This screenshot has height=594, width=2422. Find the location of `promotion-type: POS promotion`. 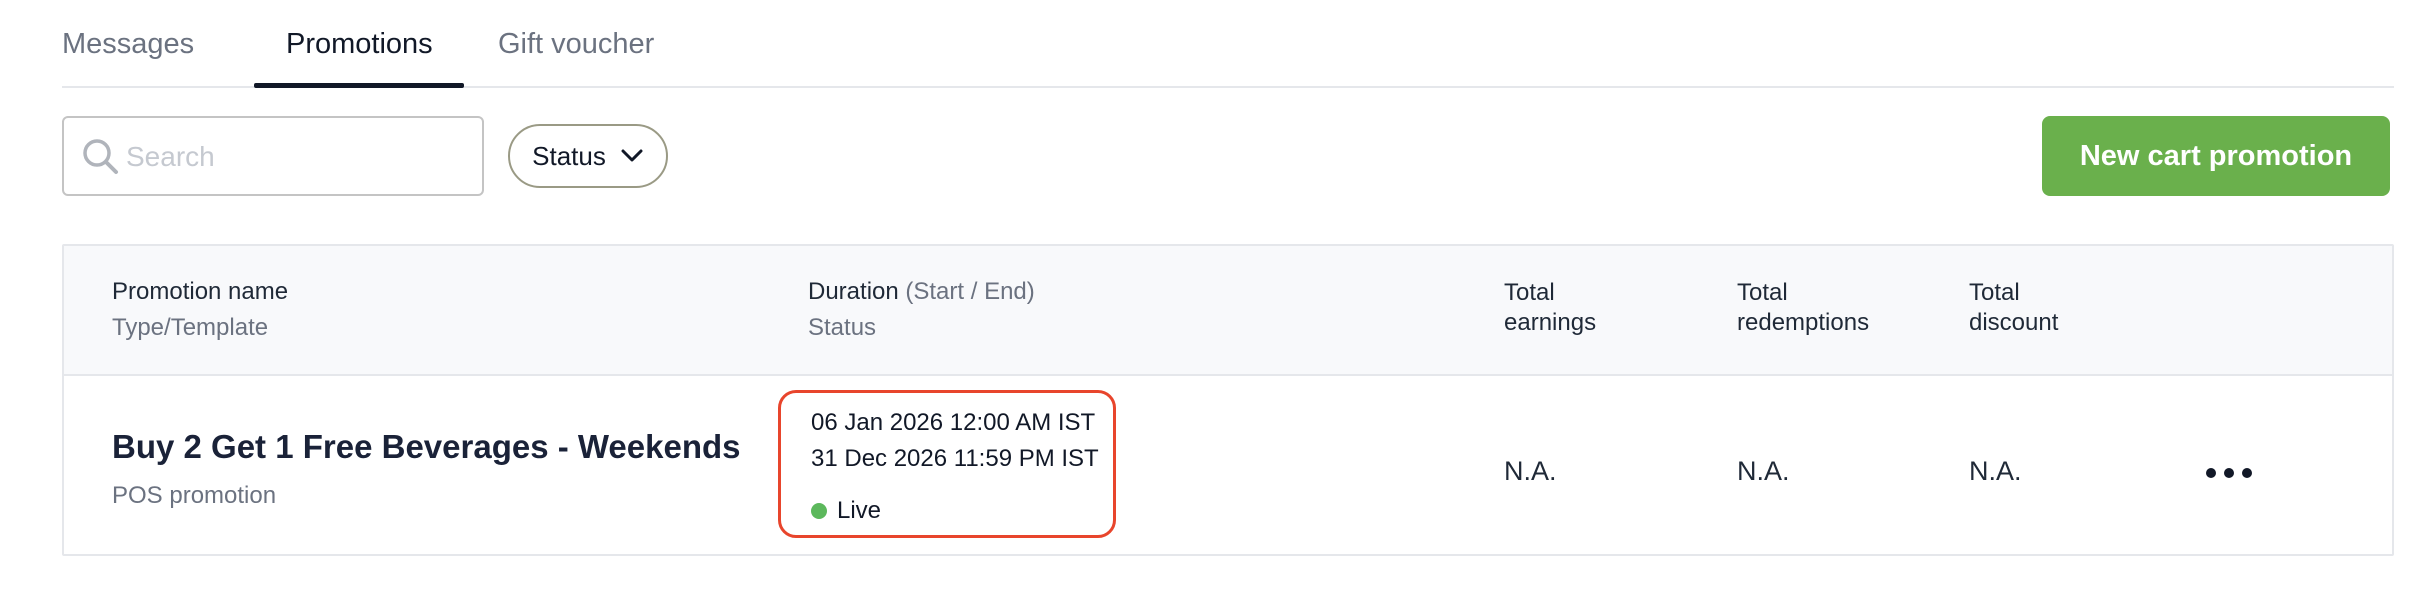

promotion-type: POS promotion is located at coordinates (194, 495).